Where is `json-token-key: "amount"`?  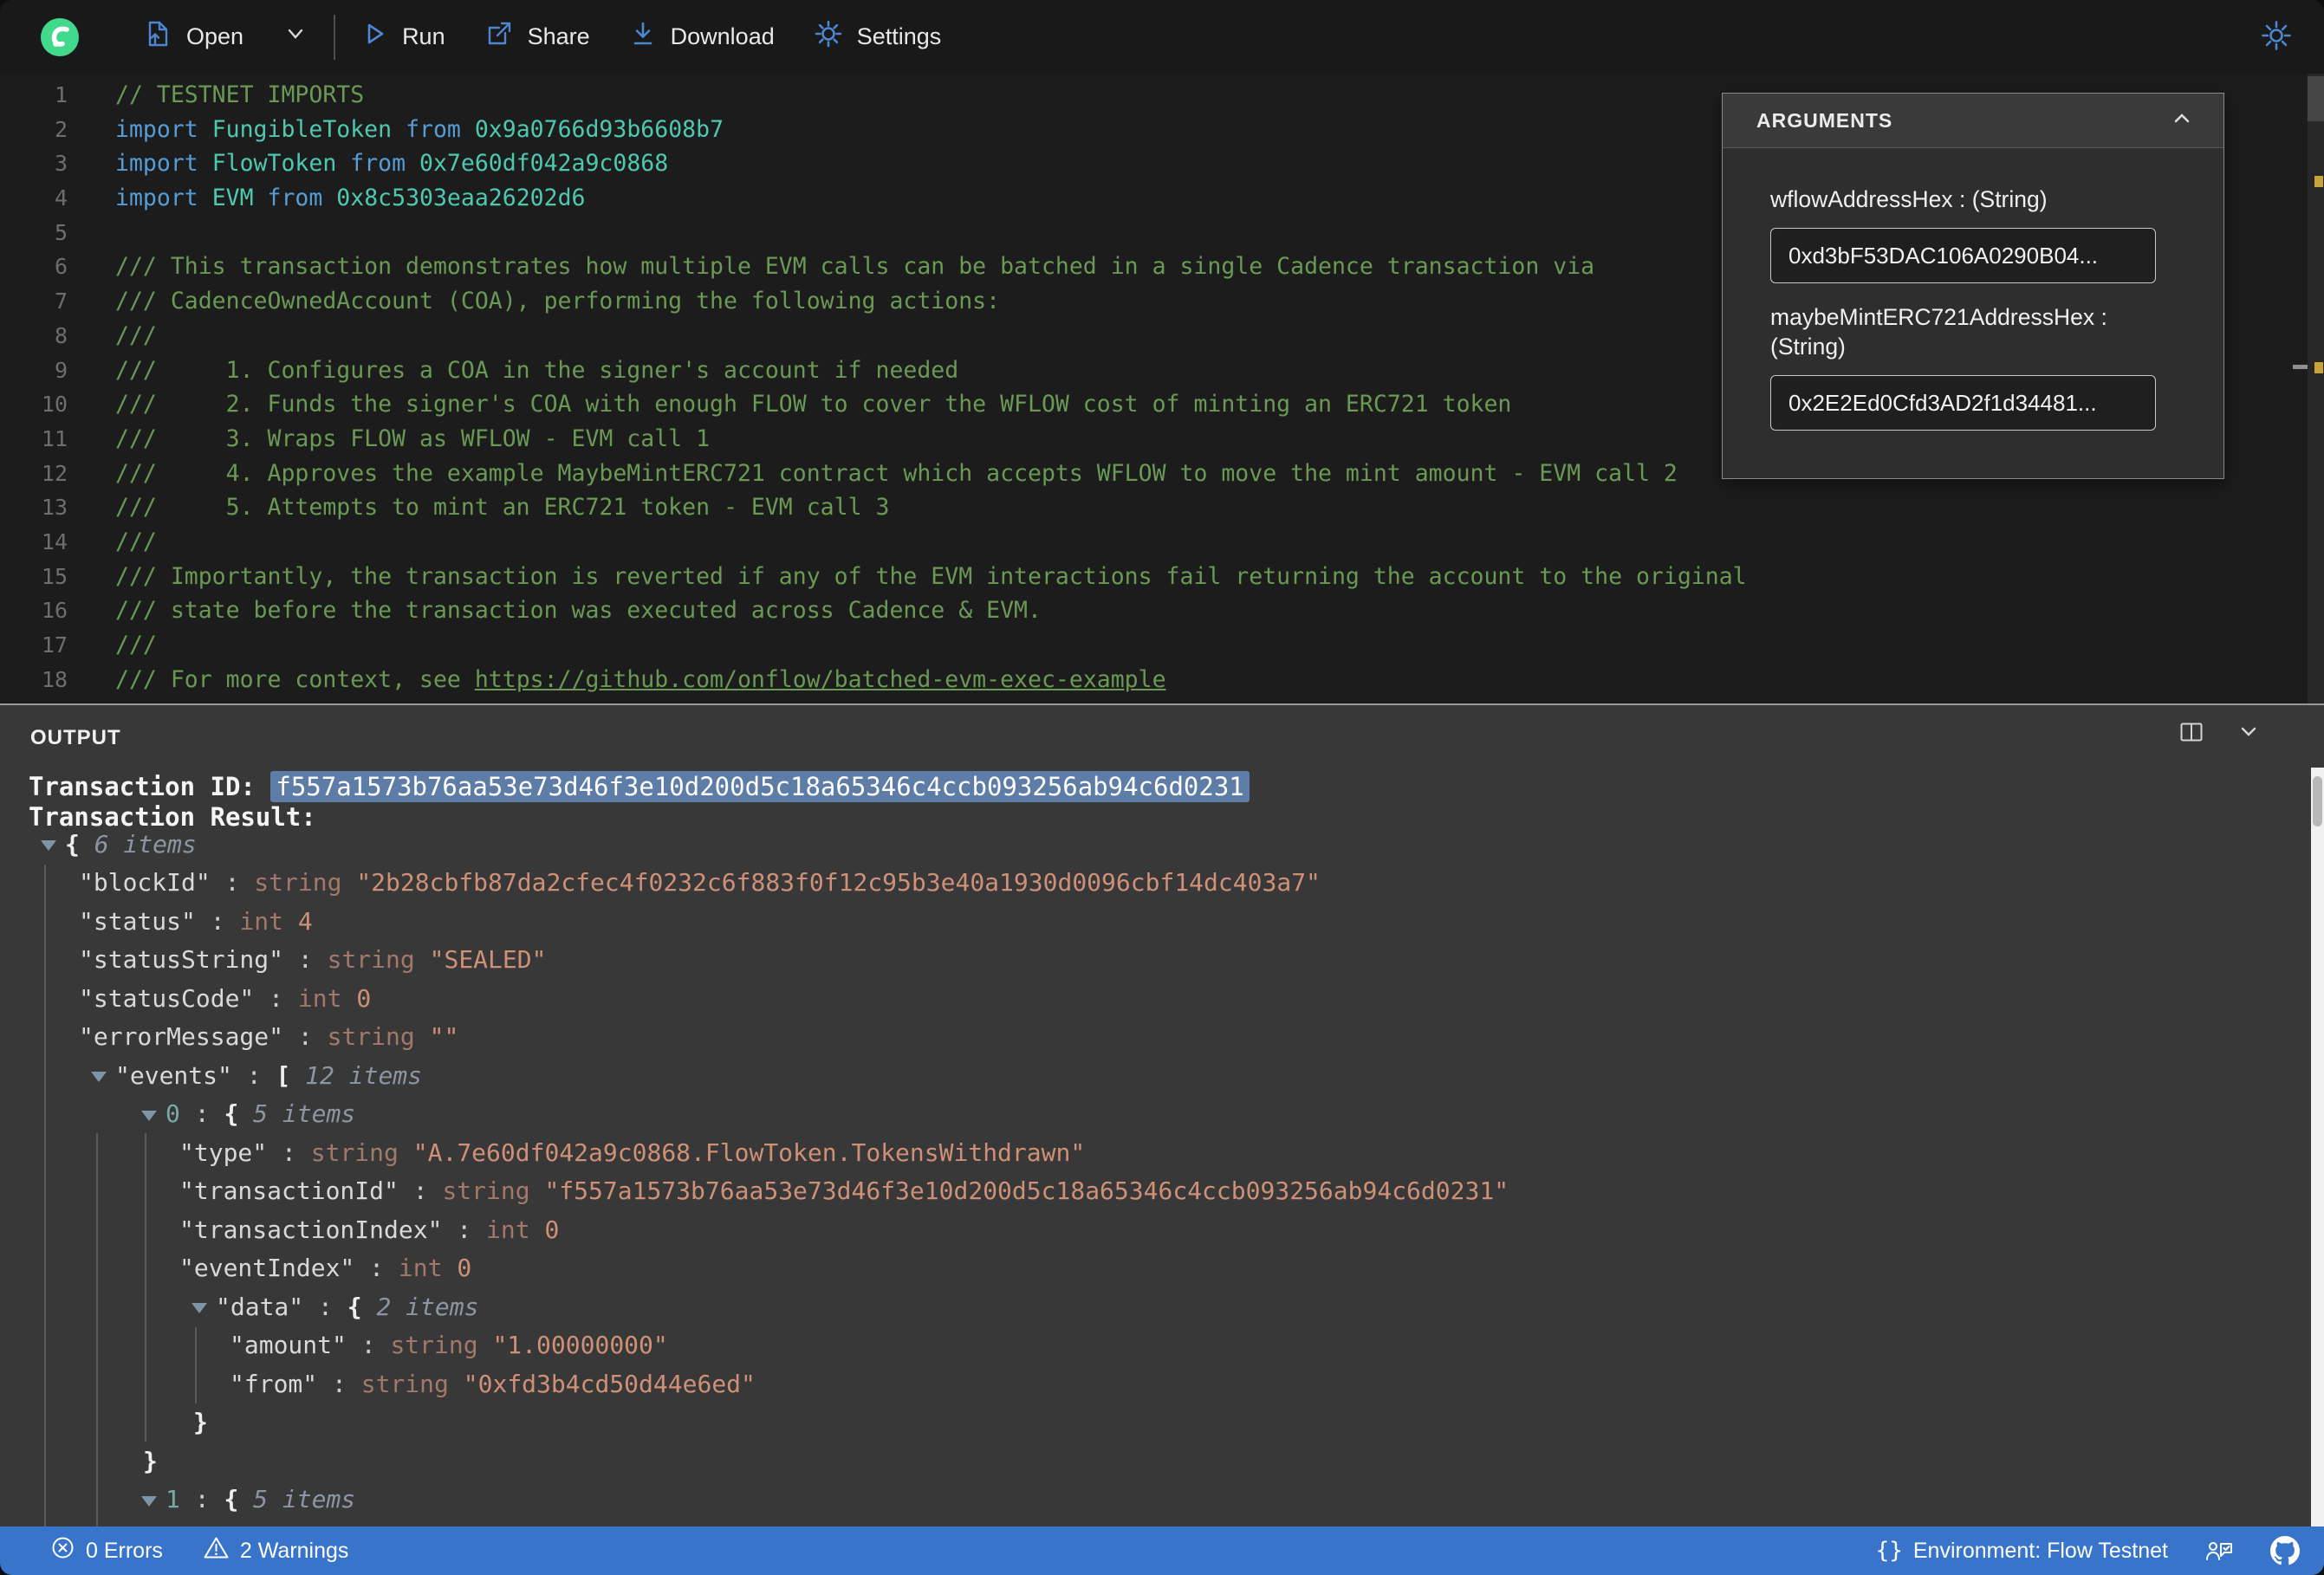
json-token-key: "amount" is located at coordinates (288, 1345).